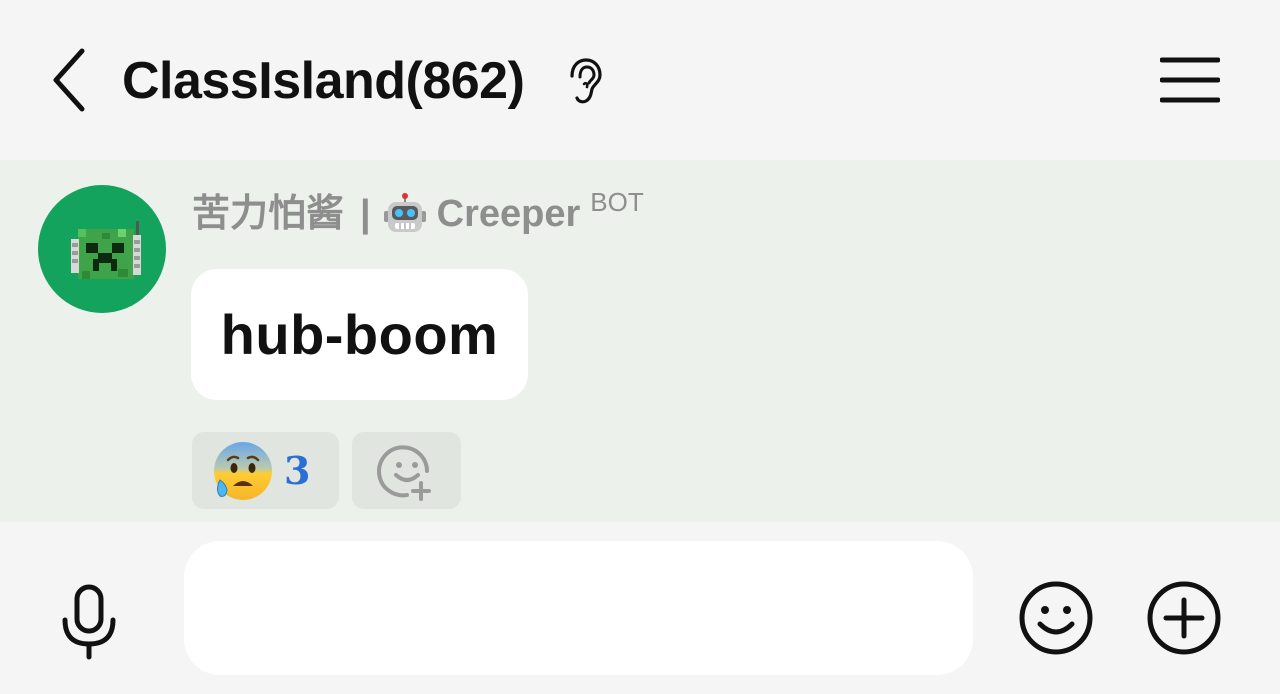 The width and height of the screenshot is (1280, 694). What do you see at coordinates (268, 214) in the screenshot?
I see `sender-name: 苦力怕酱` at bounding box center [268, 214].